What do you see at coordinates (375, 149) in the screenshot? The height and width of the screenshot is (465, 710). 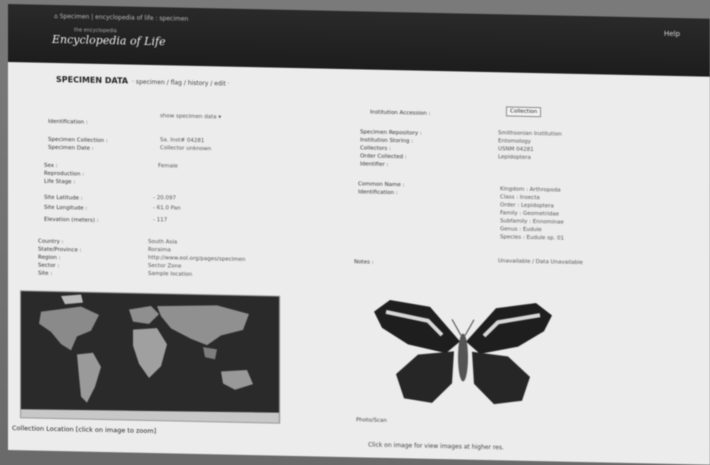 I see `field-label-collectors: Collectors :` at bounding box center [375, 149].